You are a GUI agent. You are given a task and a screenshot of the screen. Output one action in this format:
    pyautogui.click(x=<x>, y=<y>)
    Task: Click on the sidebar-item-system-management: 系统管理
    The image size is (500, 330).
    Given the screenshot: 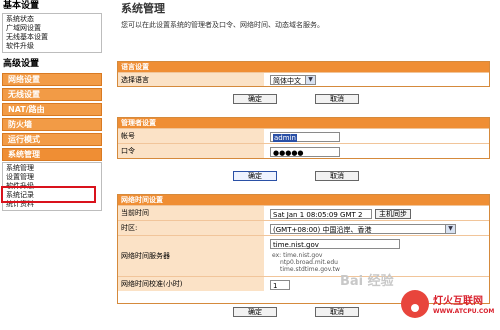 What is the action you would take?
    pyautogui.click(x=52, y=154)
    